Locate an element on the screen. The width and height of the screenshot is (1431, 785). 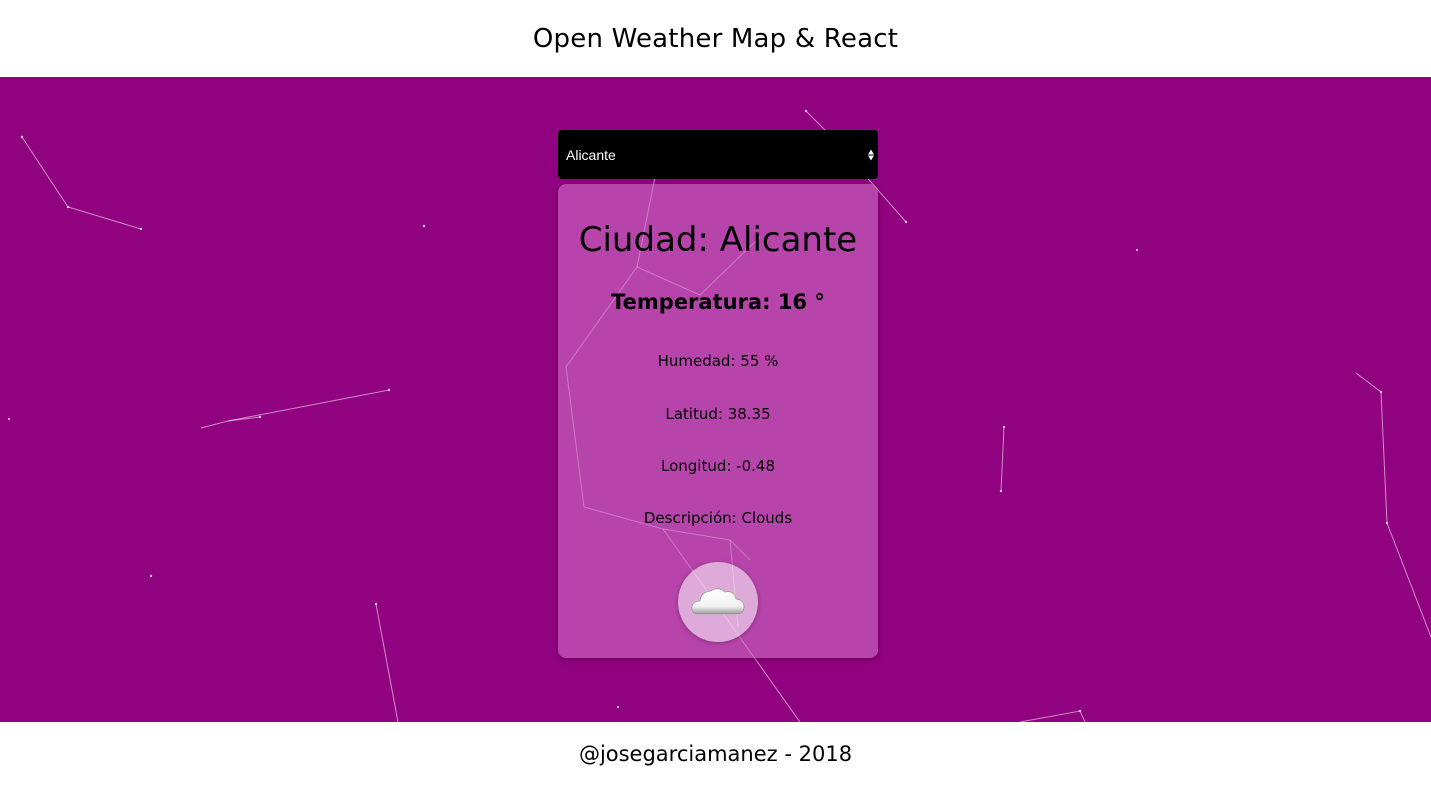
cloud-icon is located at coordinates (718, 601).